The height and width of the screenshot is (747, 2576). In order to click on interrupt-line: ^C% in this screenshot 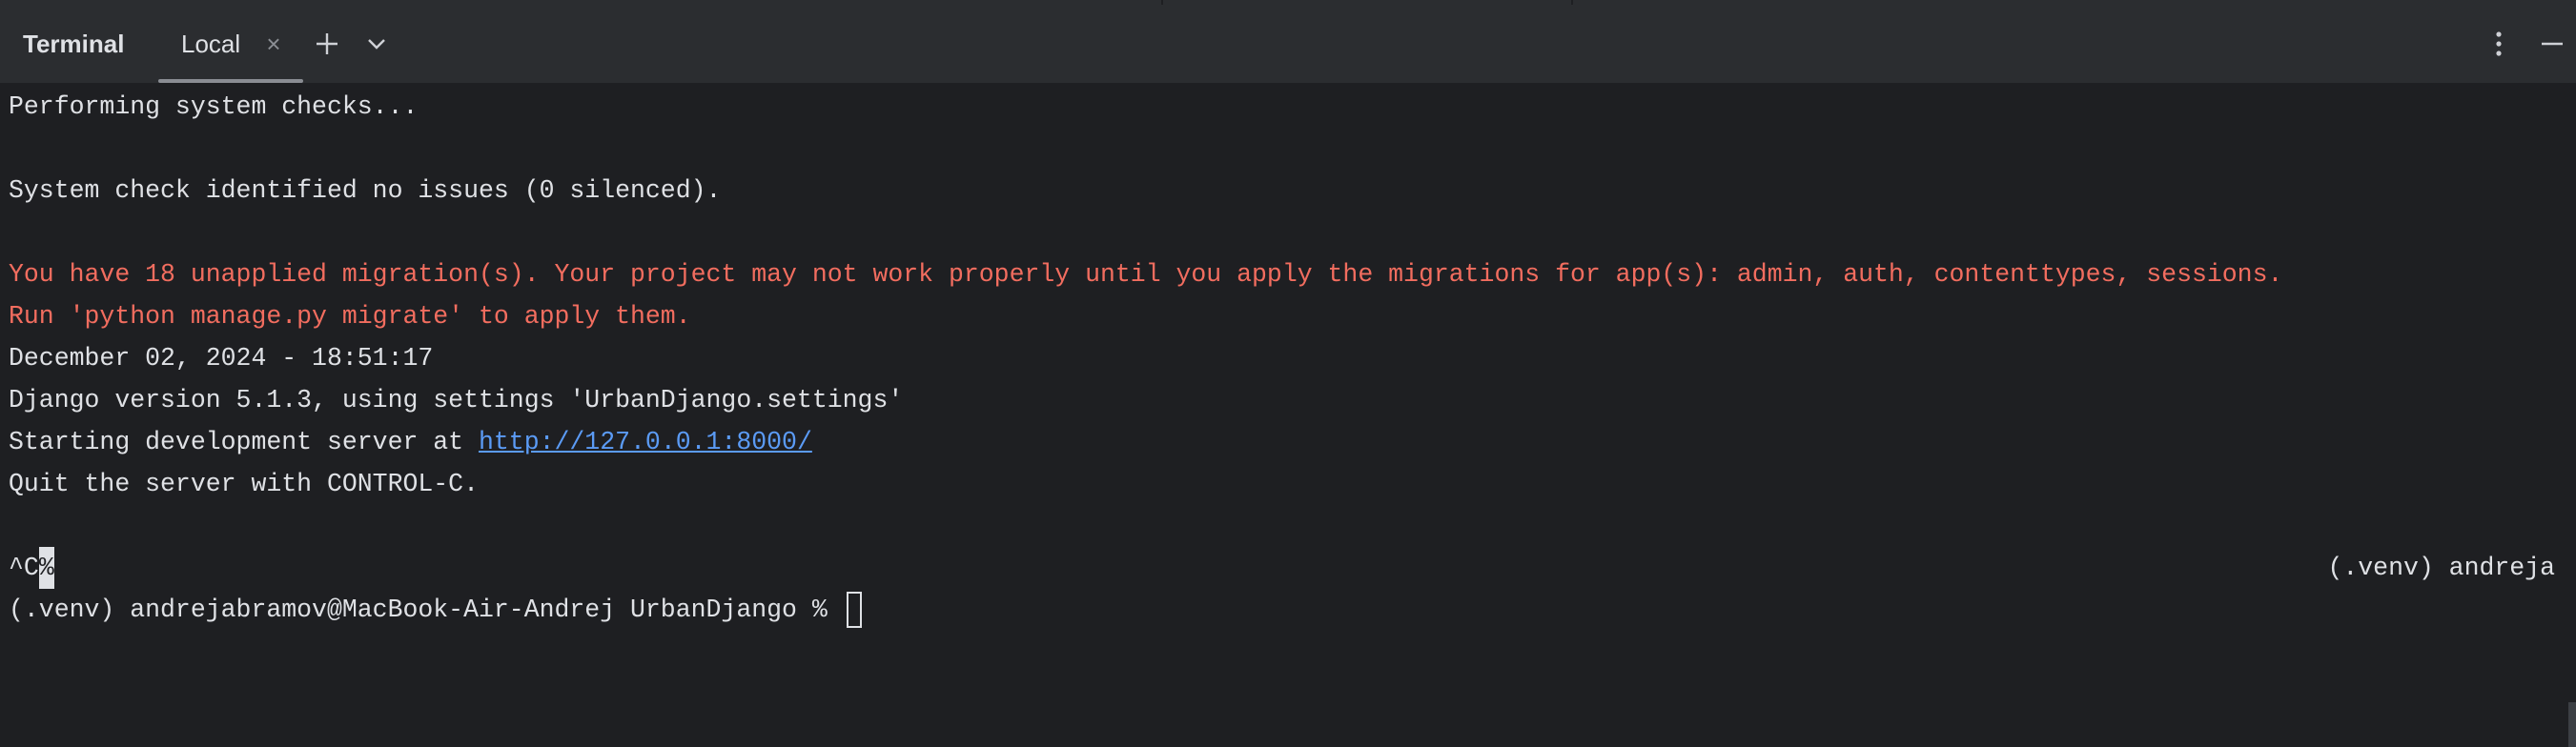, I will do `click(31, 568)`.